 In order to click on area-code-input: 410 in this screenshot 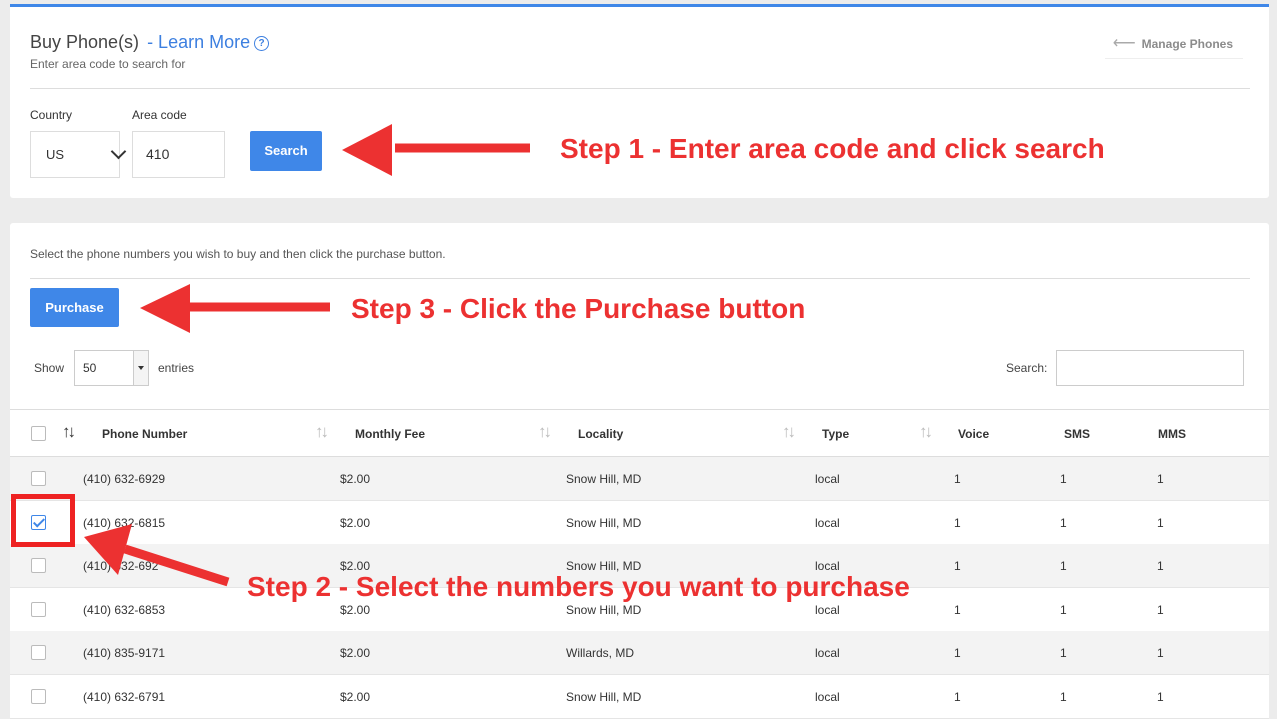, I will do `click(178, 154)`.